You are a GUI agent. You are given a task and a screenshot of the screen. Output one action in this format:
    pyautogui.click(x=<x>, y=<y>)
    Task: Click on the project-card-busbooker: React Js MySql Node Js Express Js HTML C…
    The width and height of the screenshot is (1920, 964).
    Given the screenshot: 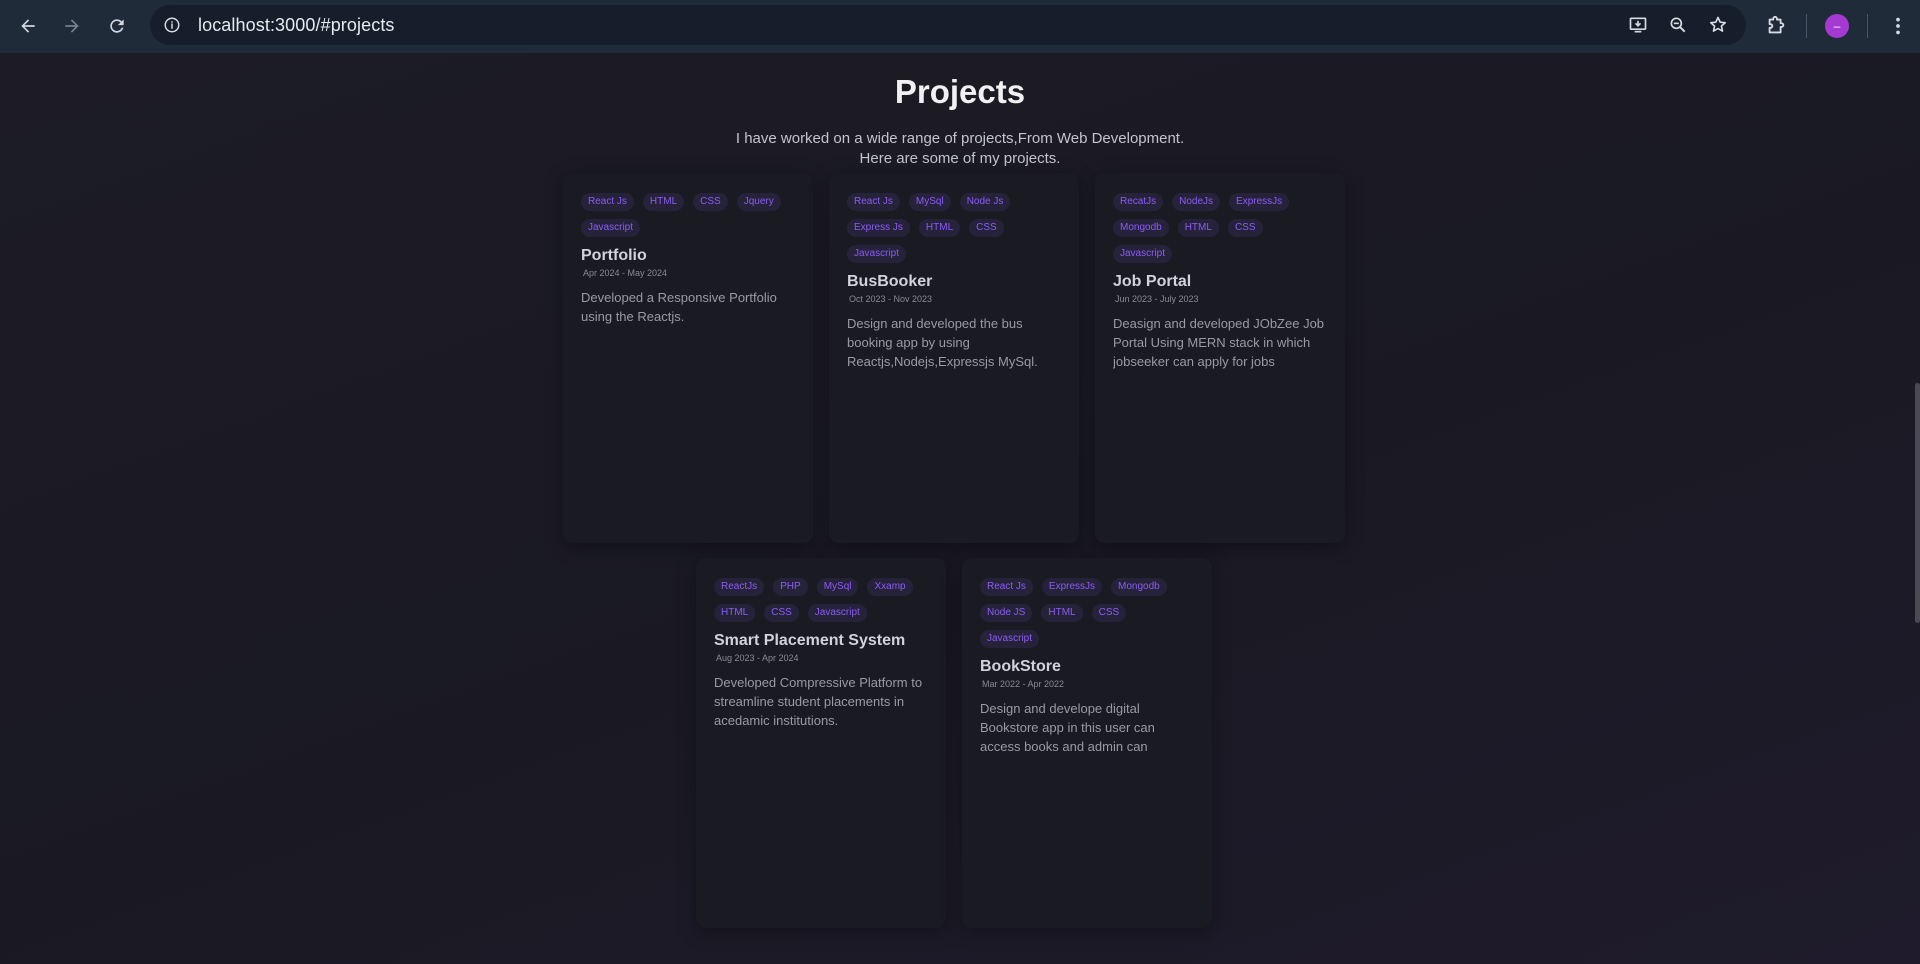 What is the action you would take?
    pyautogui.click(x=954, y=358)
    